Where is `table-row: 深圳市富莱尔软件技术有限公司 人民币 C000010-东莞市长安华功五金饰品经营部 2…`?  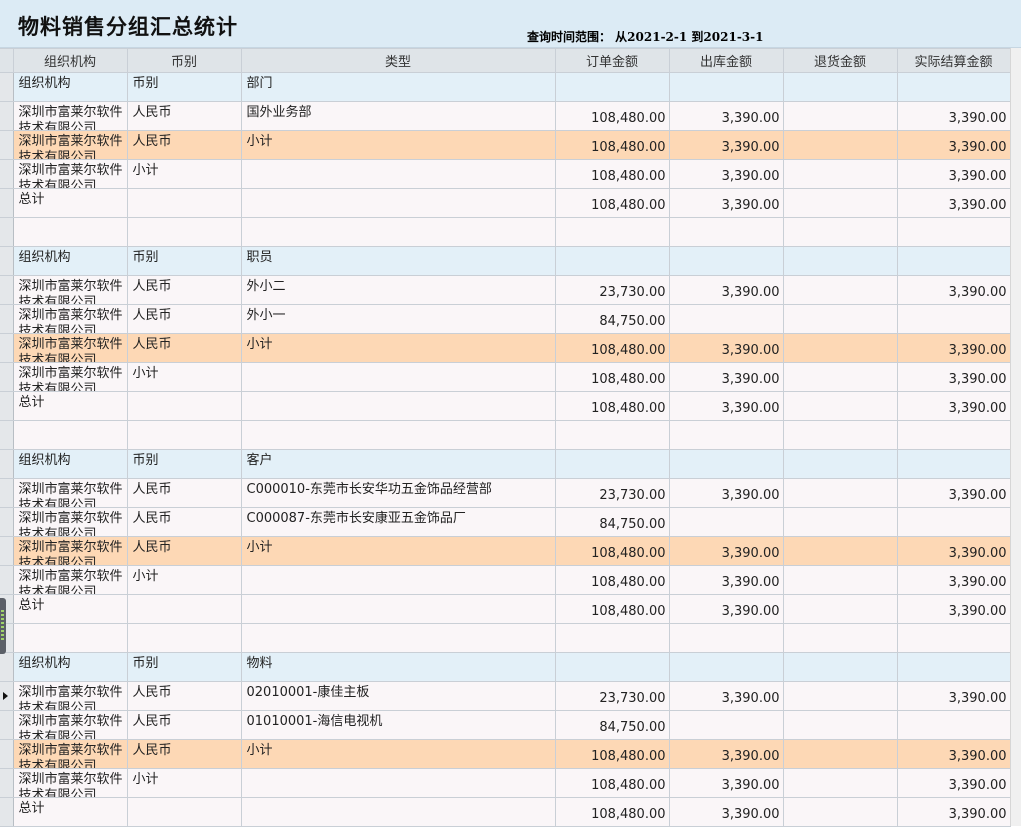 table-row: 深圳市富莱尔软件技术有限公司 人民币 C000010-东莞市长安华功五金饰品经营部 2… is located at coordinates (505, 493).